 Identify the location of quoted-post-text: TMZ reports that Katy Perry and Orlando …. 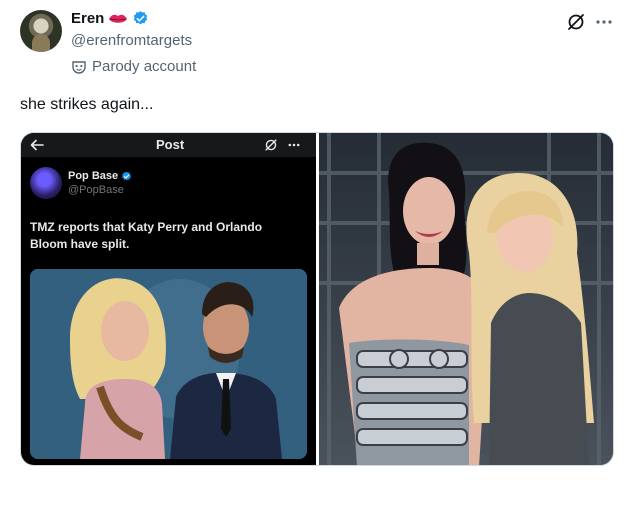
(146, 235).